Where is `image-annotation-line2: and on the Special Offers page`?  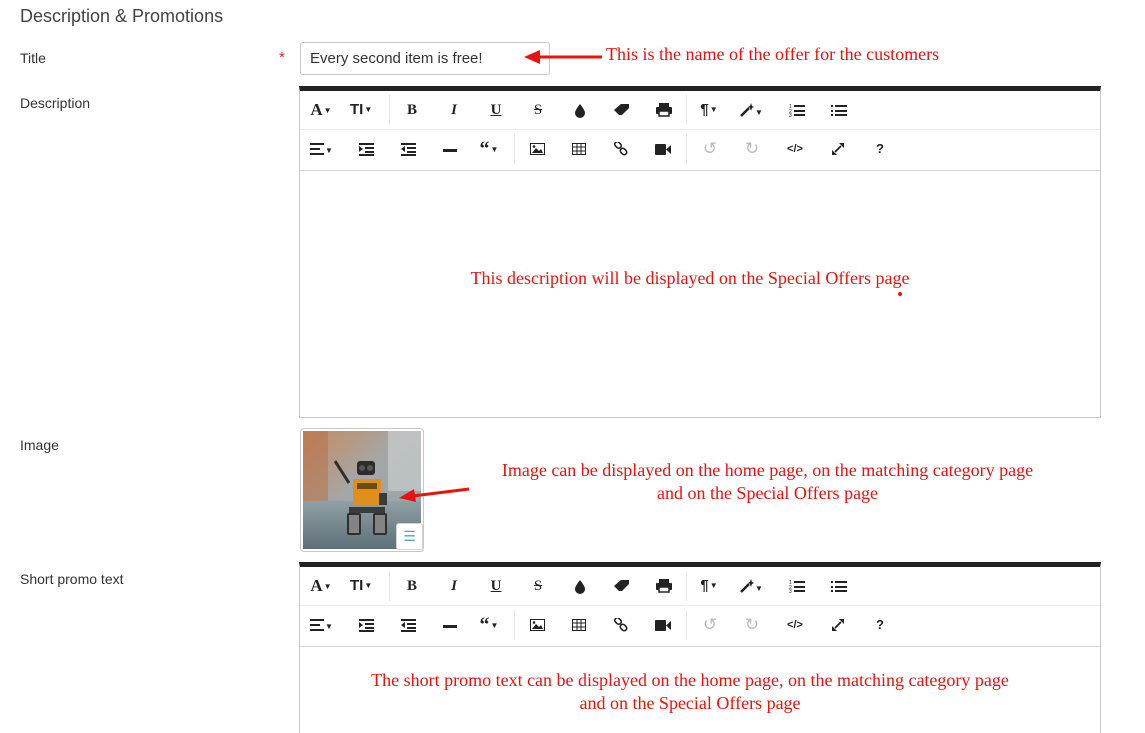 image-annotation-line2: and on the Special Offers page is located at coordinates (767, 493).